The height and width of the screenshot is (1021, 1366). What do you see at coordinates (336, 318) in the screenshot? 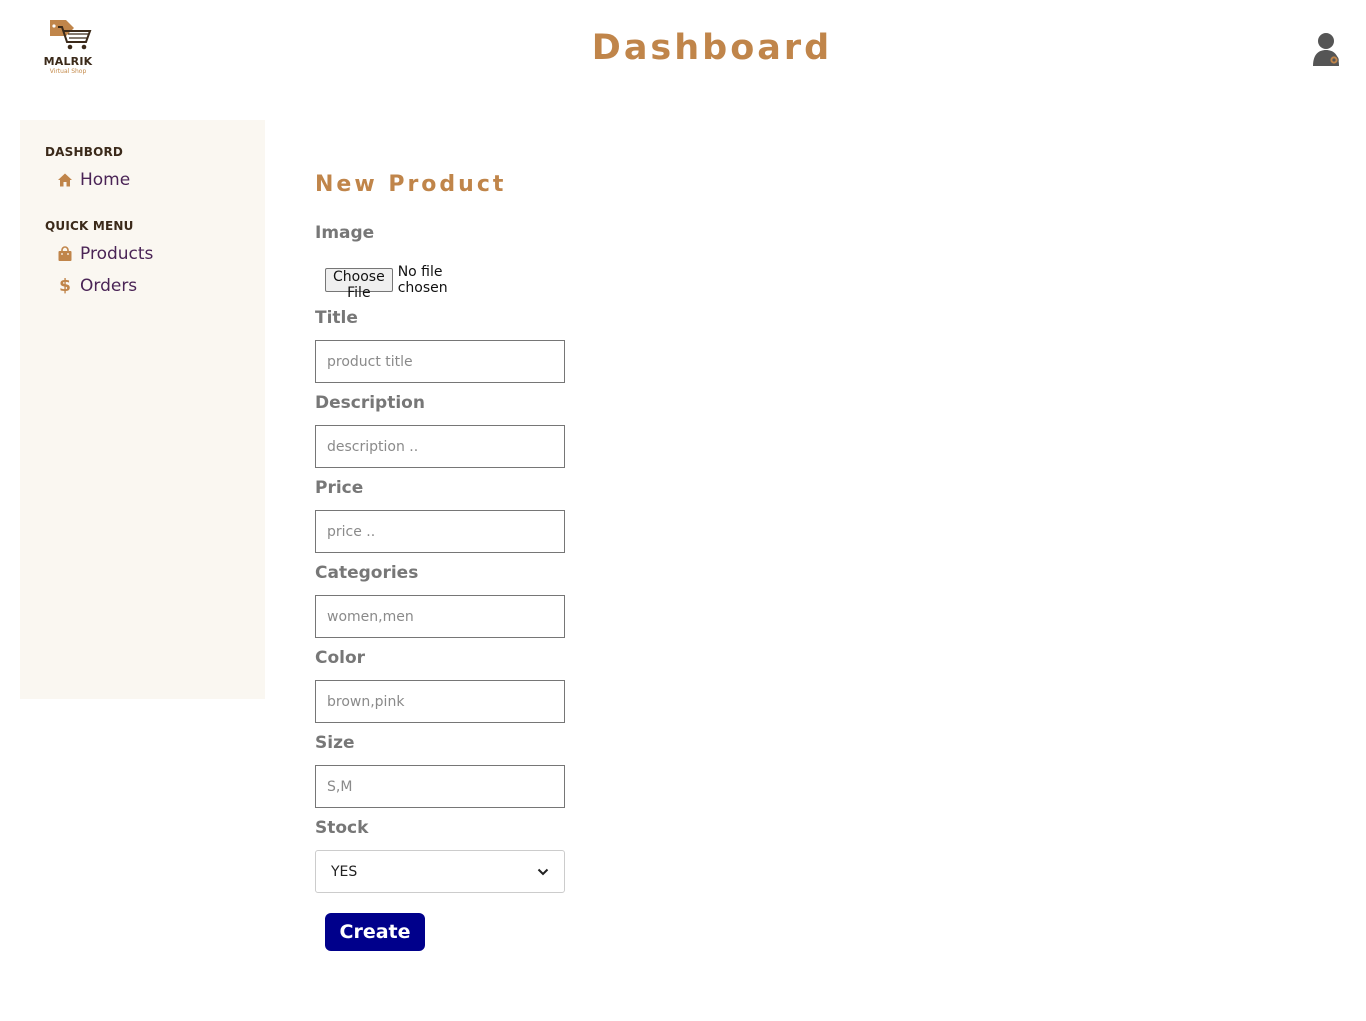
I see `title-label: Title` at bounding box center [336, 318].